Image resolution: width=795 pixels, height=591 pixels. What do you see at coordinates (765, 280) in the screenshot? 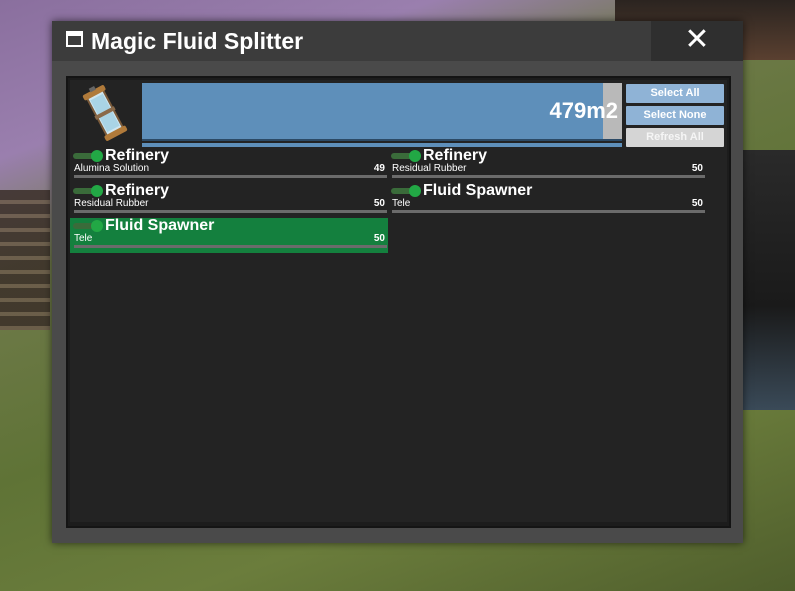
I see `background-scenery-right` at bounding box center [765, 280].